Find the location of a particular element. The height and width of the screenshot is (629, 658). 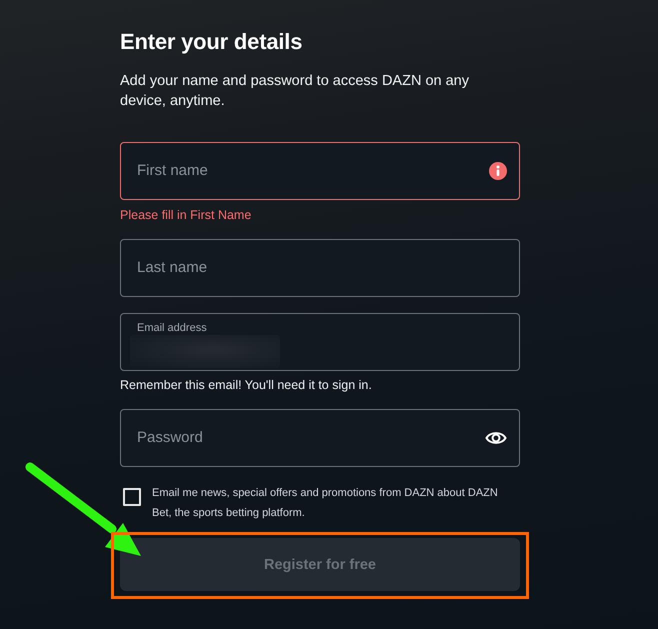

checkbox-label: Email me news, special offers and promotions from DAZN about DAZN Bet, the sports betting platform. is located at coordinates (325, 503).